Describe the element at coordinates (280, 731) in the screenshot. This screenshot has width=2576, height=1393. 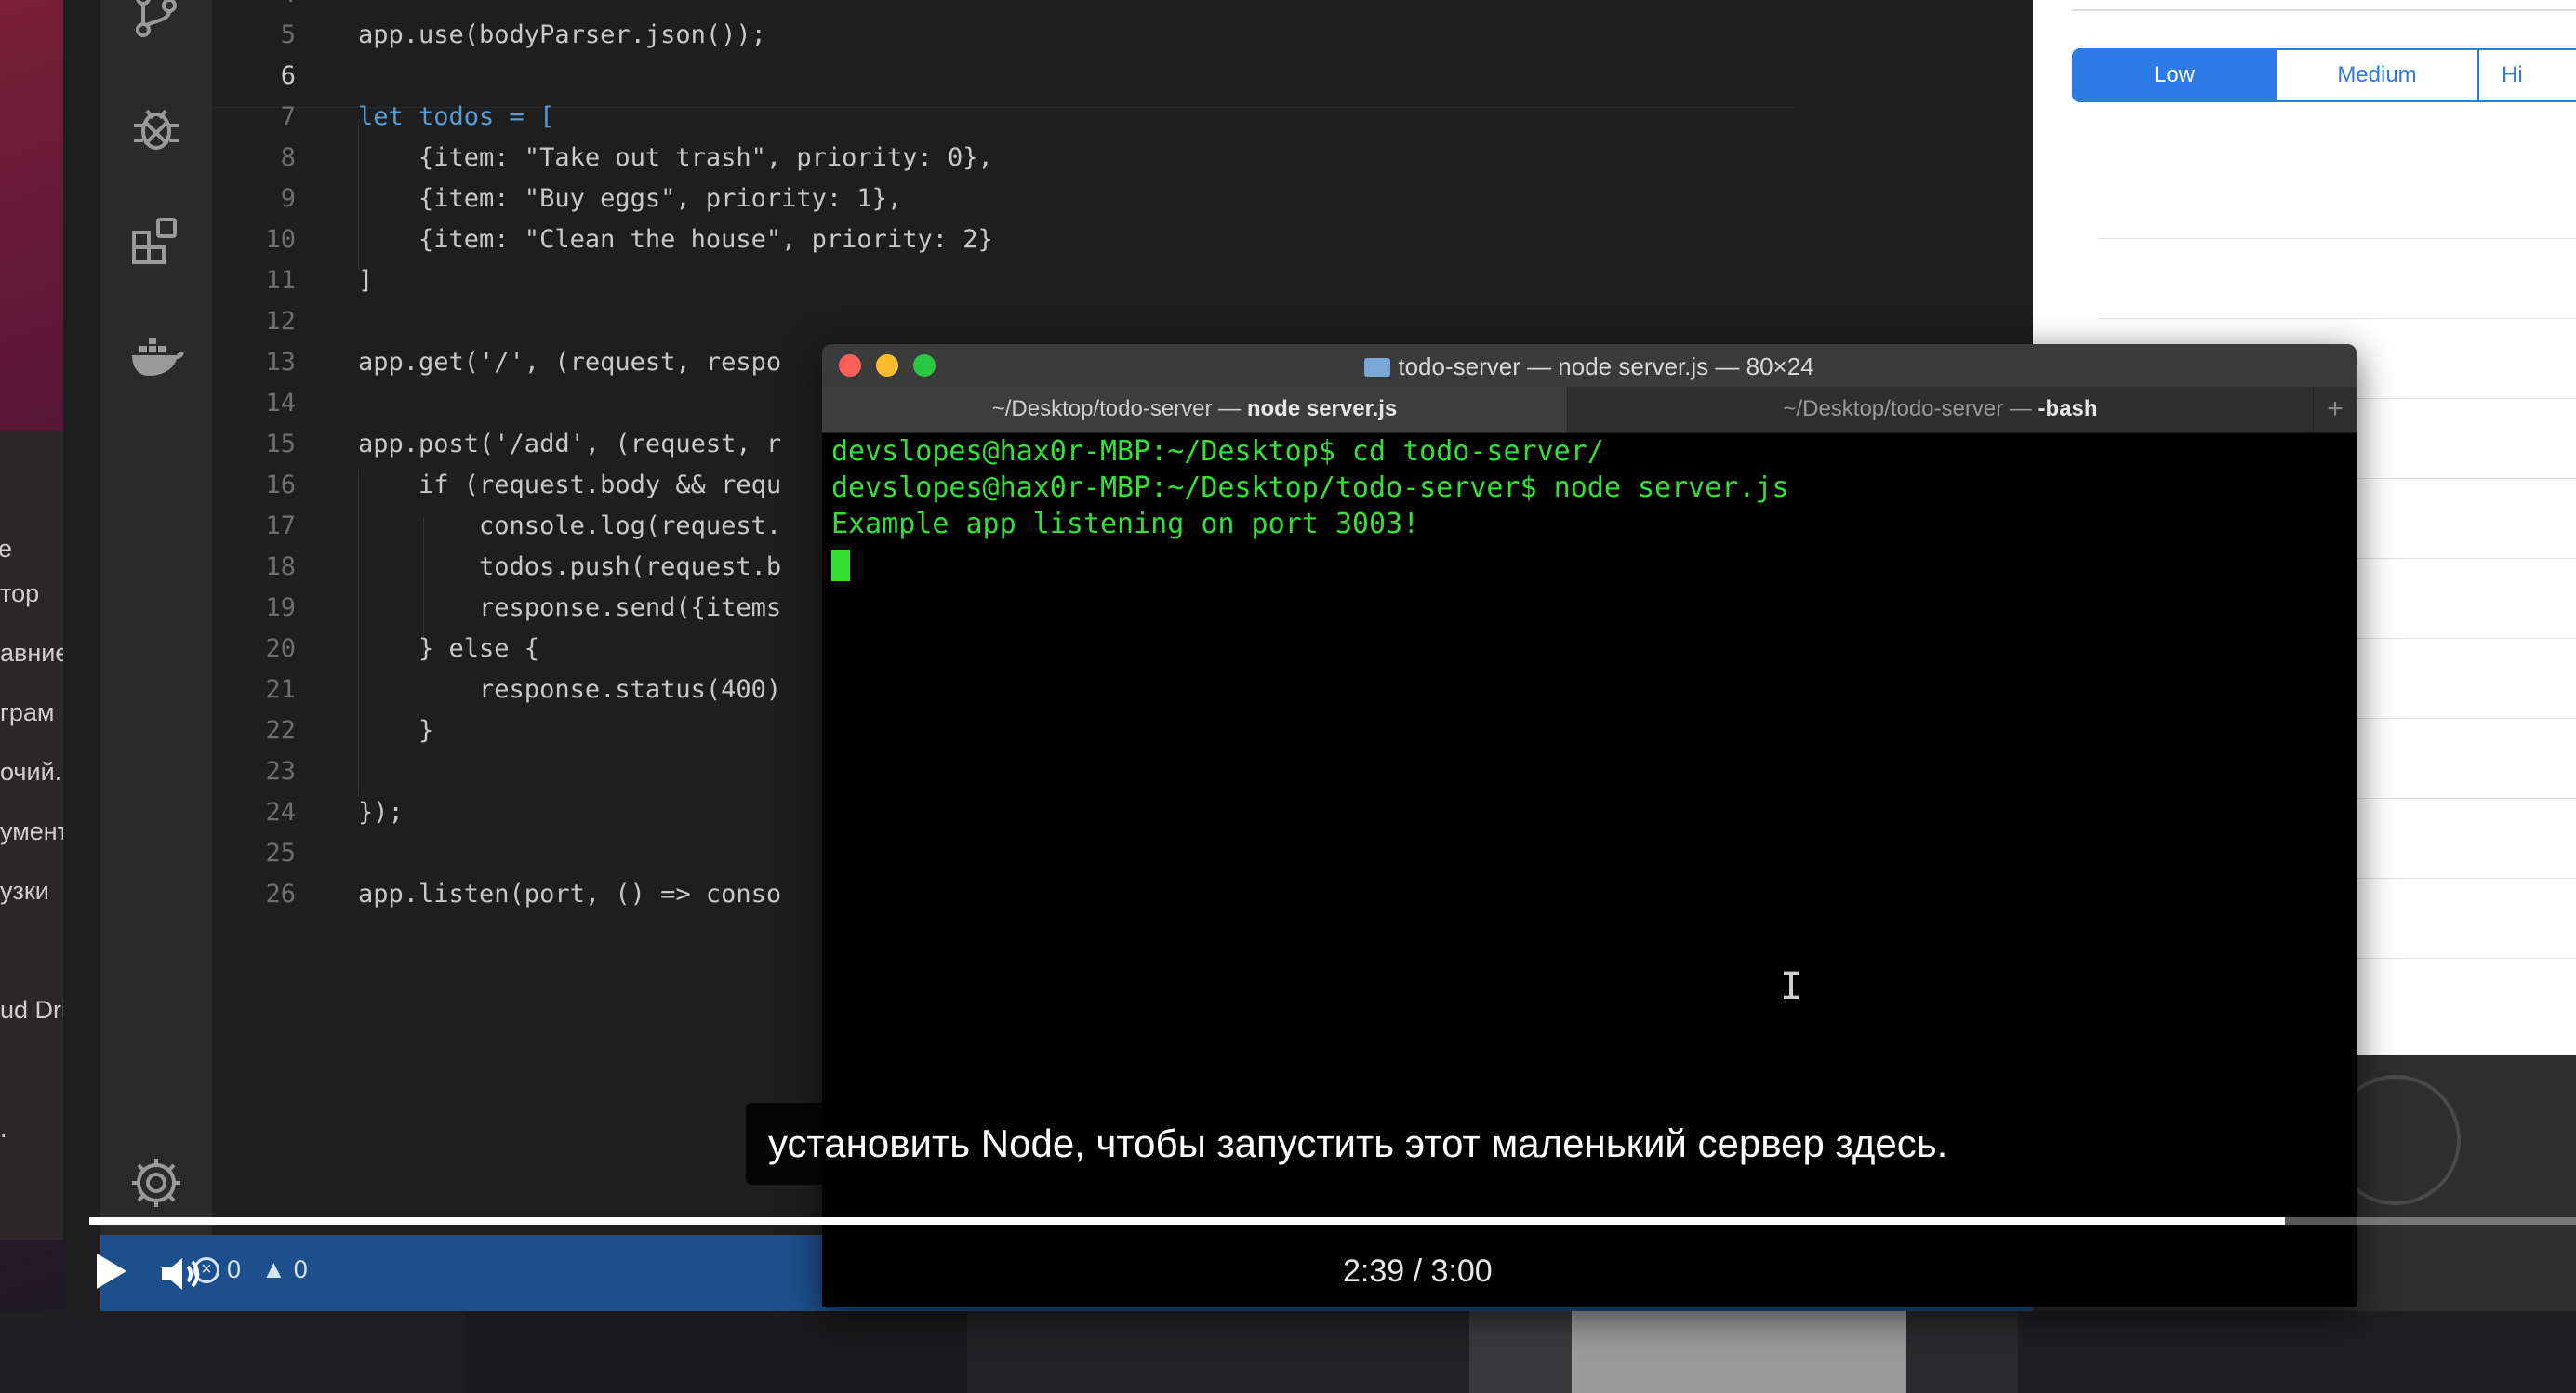
I see `line-number: 22` at that location.